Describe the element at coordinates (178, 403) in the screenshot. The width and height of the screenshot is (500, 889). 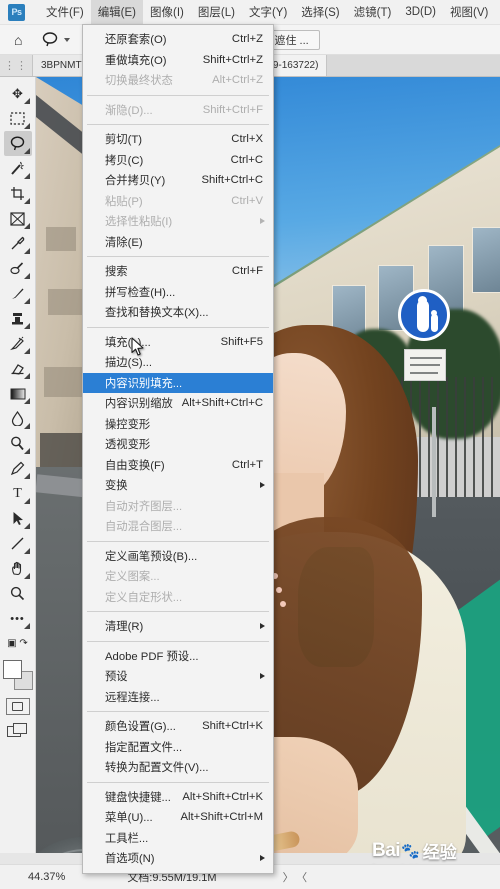
I see `edit-menu-item: 内容识别缩放 Alt+Shift+Ctrl+C` at that location.